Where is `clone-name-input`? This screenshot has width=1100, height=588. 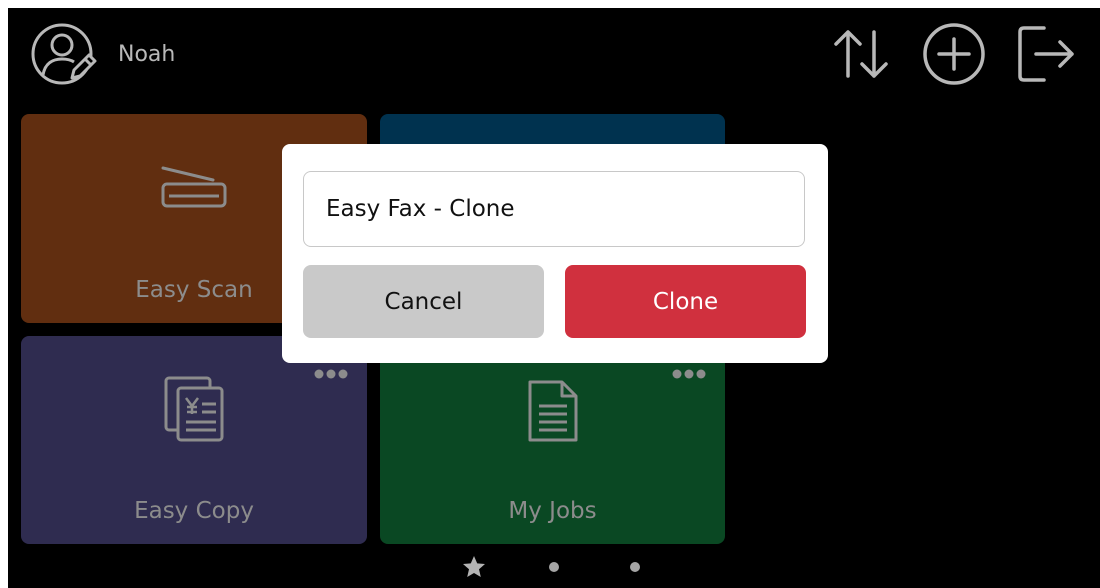 clone-name-input is located at coordinates (554, 209).